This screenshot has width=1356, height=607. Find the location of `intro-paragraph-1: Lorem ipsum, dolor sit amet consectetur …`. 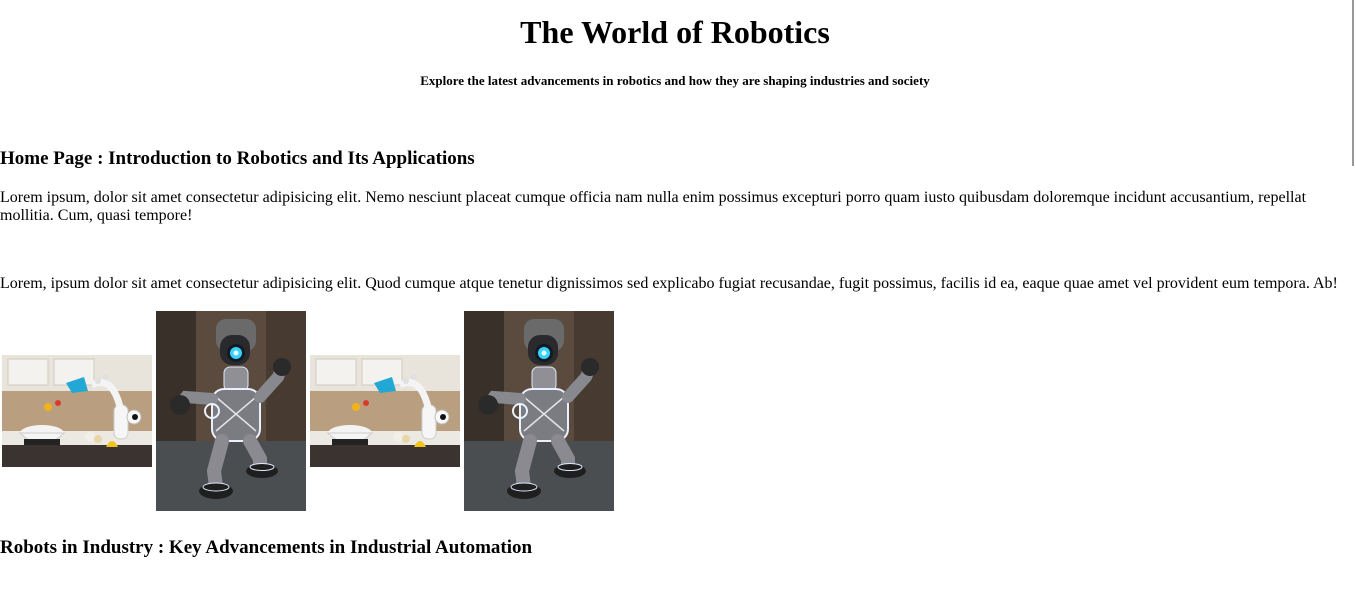

intro-paragraph-1: Lorem ipsum, dolor sit amet consectetur … is located at coordinates (653, 206).